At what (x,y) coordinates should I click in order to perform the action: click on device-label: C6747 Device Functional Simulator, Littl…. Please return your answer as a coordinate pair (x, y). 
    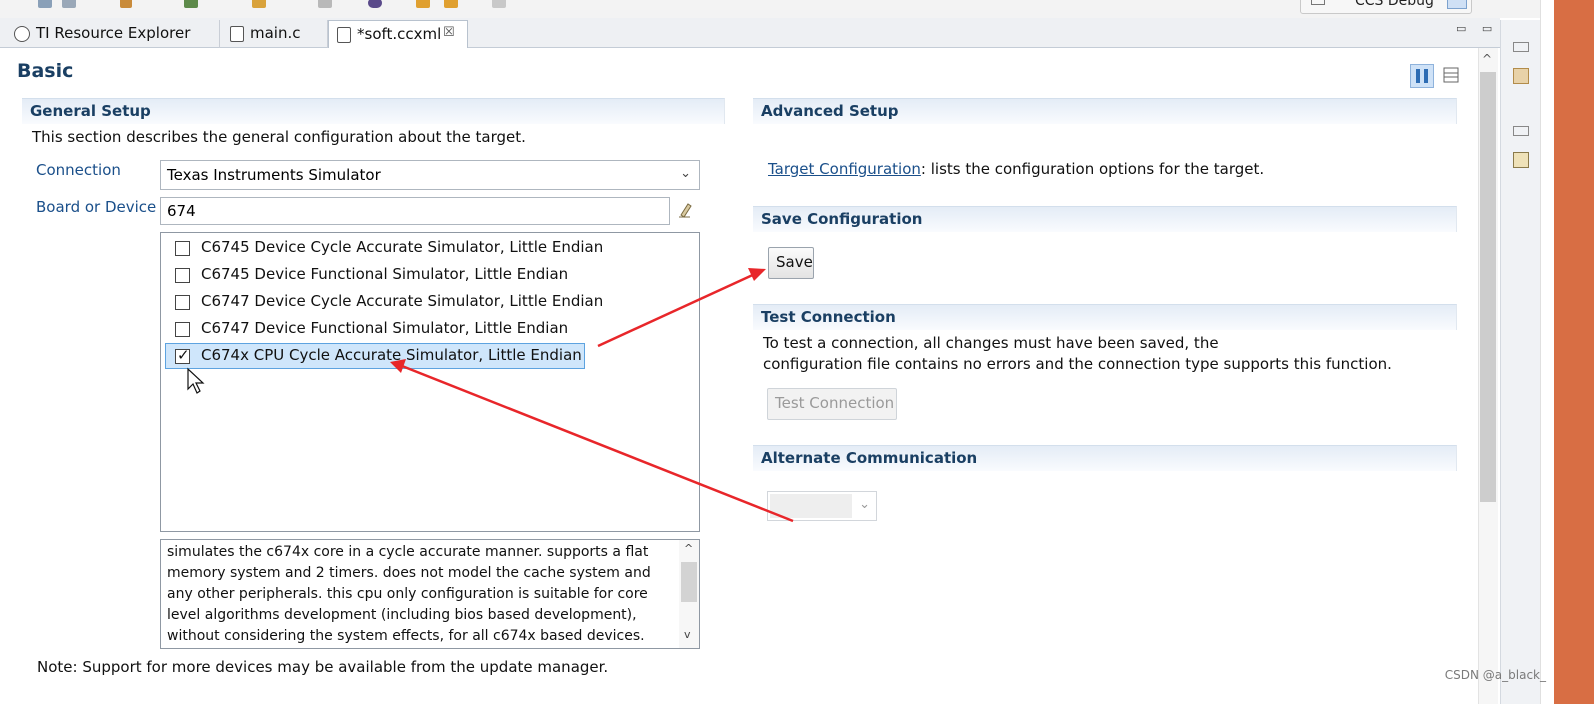
    Looking at the image, I should click on (385, 328).